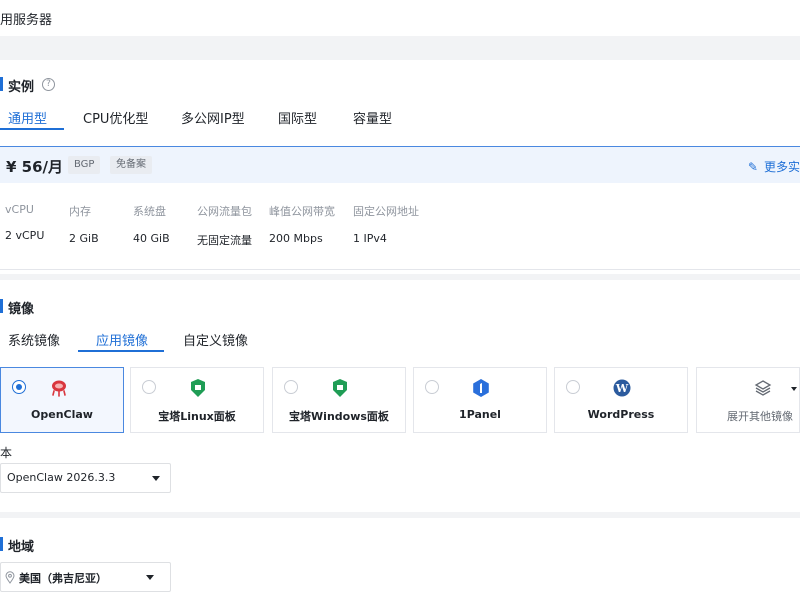  I want to click on image-tabs: 系统镜像 应用镜像 自定义镜像, so click(400, 345).